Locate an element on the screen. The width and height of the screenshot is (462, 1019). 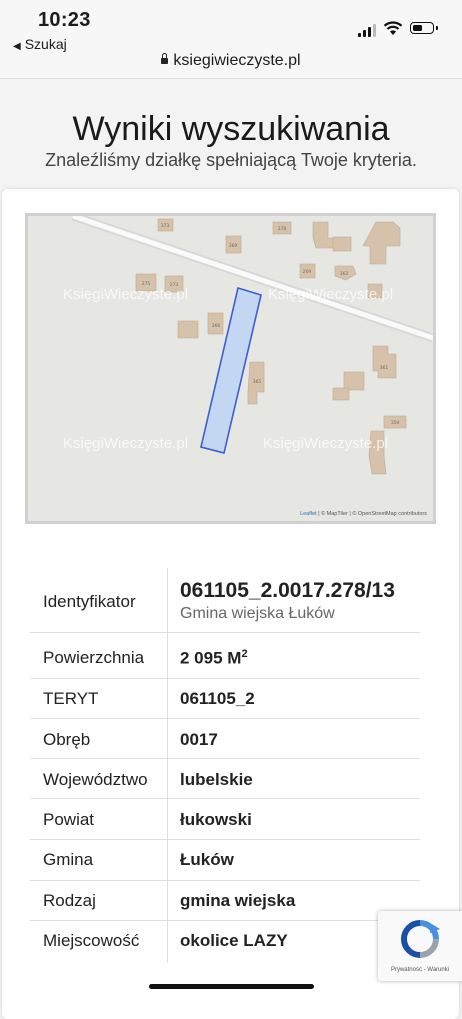
address-bar: ksiegiwieczyste.pl is located at coordinates (231, 61).